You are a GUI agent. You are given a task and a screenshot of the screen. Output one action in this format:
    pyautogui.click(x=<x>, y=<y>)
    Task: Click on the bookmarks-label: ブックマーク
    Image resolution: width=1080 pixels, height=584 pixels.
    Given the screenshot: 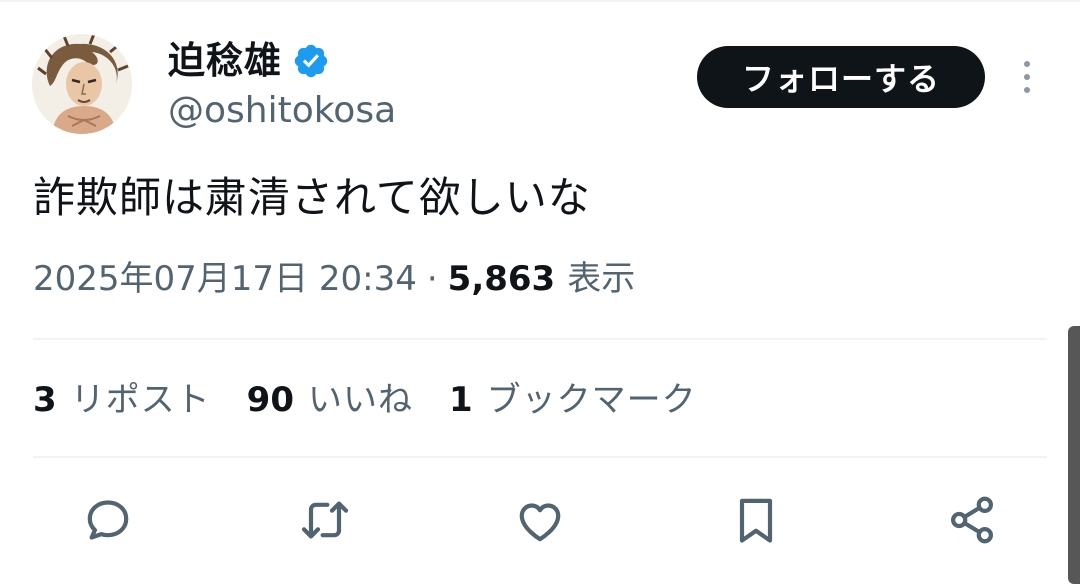 What is the action you would take?
    pyautogui.click(x=592, y=400)
    